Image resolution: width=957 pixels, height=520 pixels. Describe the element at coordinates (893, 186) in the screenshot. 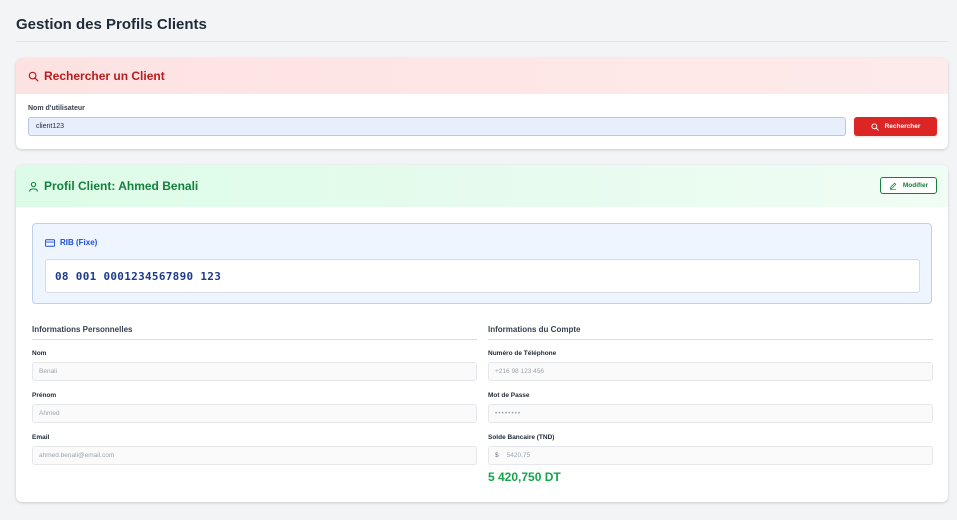

I see `pencil-icon` at that location.